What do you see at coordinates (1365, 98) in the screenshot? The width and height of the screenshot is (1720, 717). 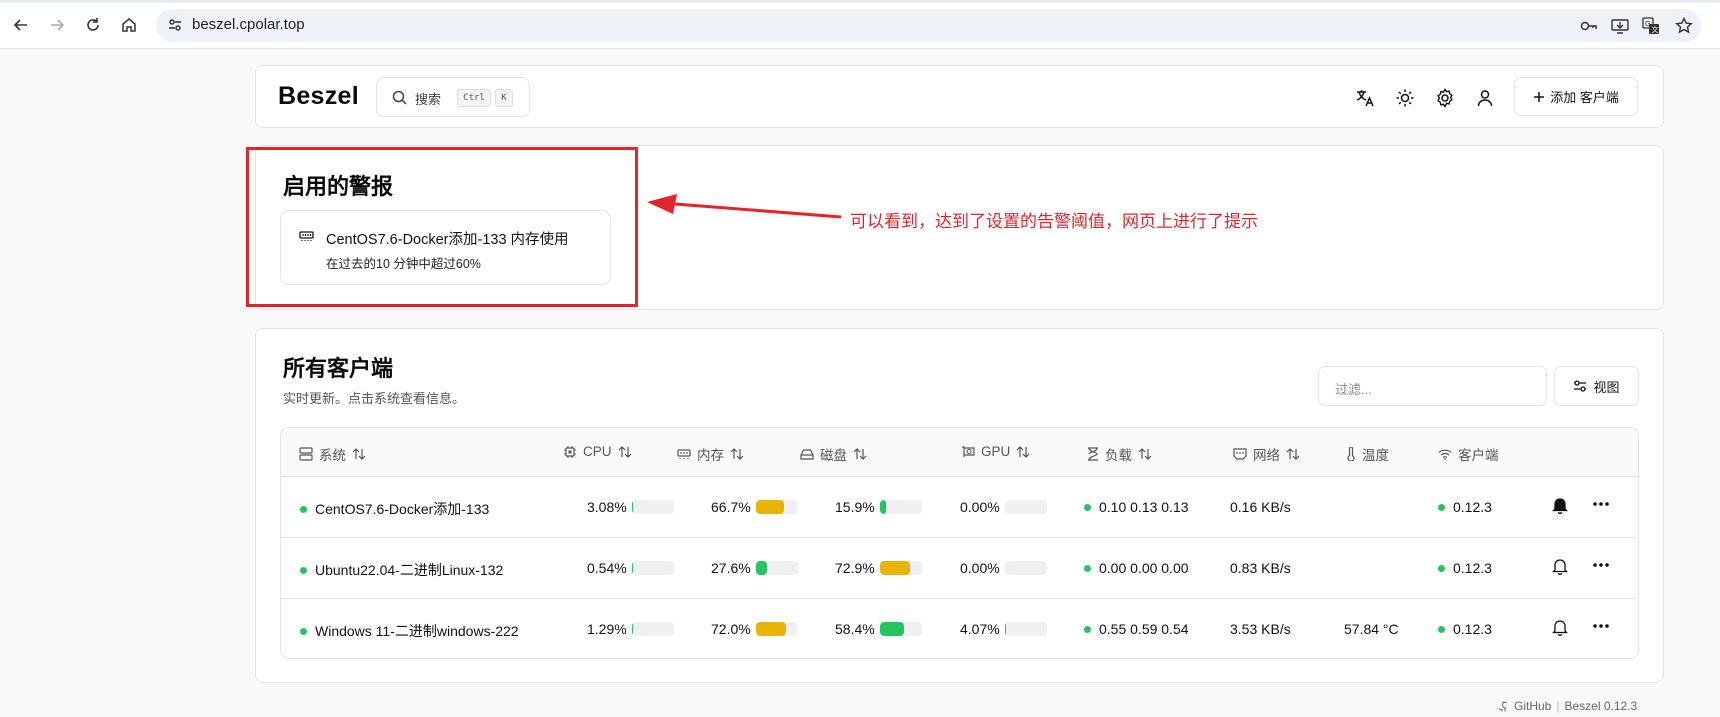 I see `language-icon` at bounding box center [1365, 98].